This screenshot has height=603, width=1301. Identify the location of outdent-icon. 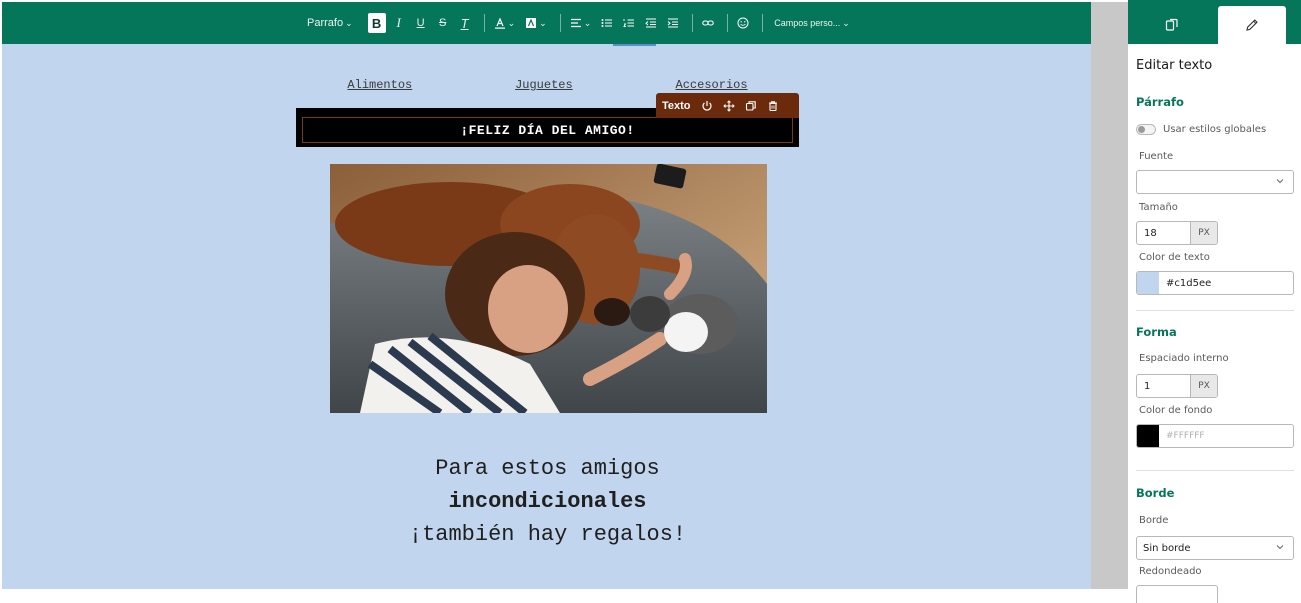
(651, 23).